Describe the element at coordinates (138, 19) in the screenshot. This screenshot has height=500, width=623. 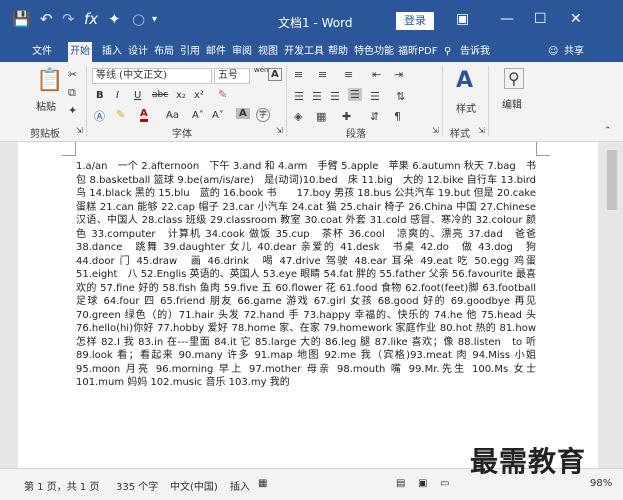
I see `circle-icon: ○` at that location.